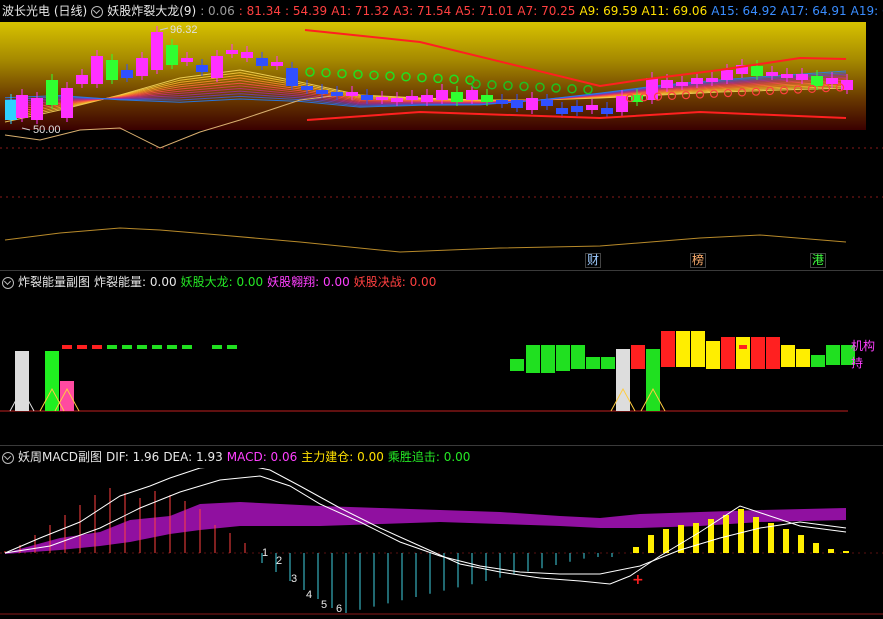 The height and width of the screenshot is (619, 883). Describe the element at coordinates (425, 240) in the screenshot. I see `volume-trend-line` at that location.